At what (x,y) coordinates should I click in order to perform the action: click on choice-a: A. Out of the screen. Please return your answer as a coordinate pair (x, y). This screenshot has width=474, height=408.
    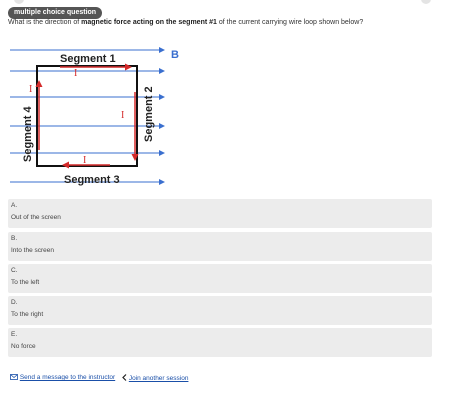
    Looking at the image, I should click on (220, 213).